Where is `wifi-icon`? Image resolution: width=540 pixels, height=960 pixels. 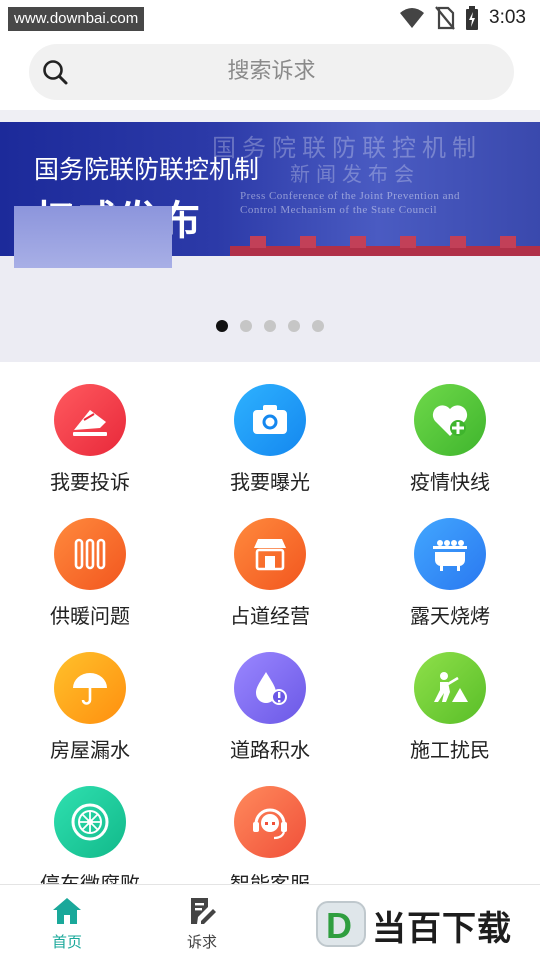
wifi-icon is located at coordinates (412, 18).